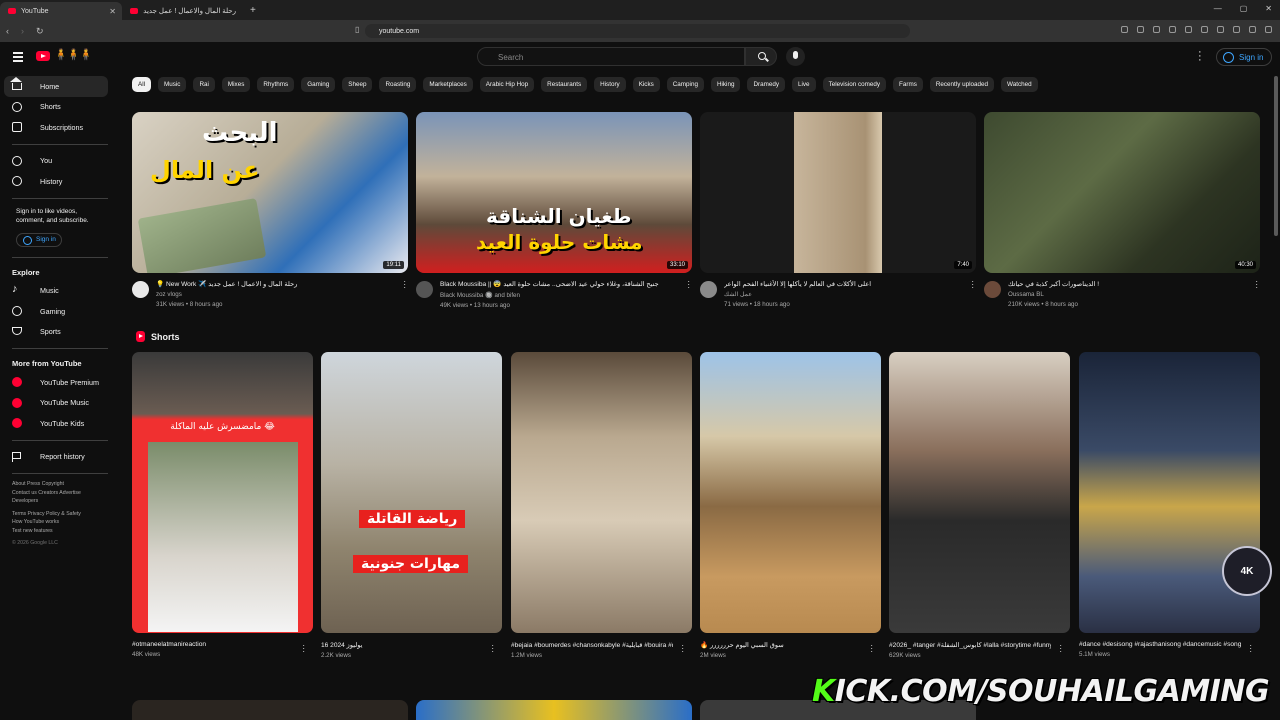 The image size is (1280, 720). Describe the element at coordinates (1128, 284) in the screenshot. I see `video-title: الديناصورات أكبر كذبة في حياتك !` at that location.